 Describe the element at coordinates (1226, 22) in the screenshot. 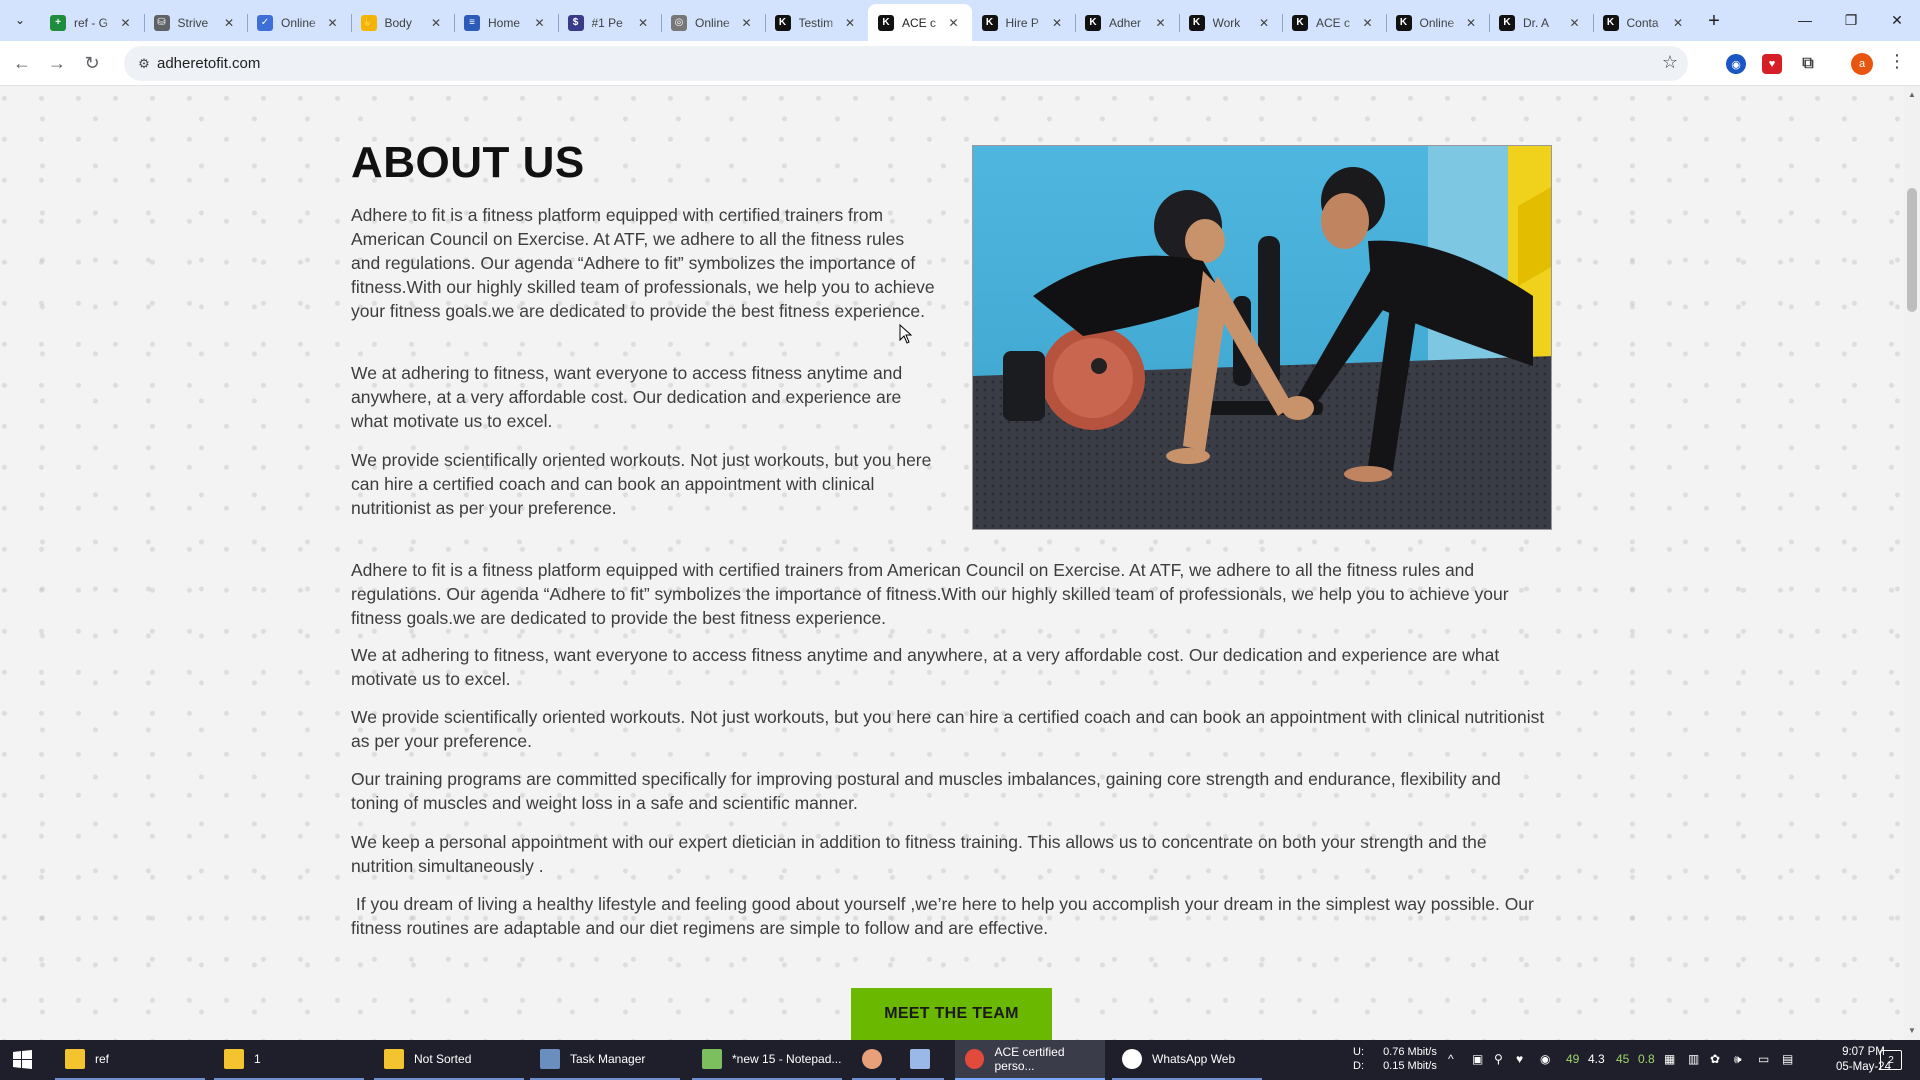

I see `tab-title: Work` at that location.